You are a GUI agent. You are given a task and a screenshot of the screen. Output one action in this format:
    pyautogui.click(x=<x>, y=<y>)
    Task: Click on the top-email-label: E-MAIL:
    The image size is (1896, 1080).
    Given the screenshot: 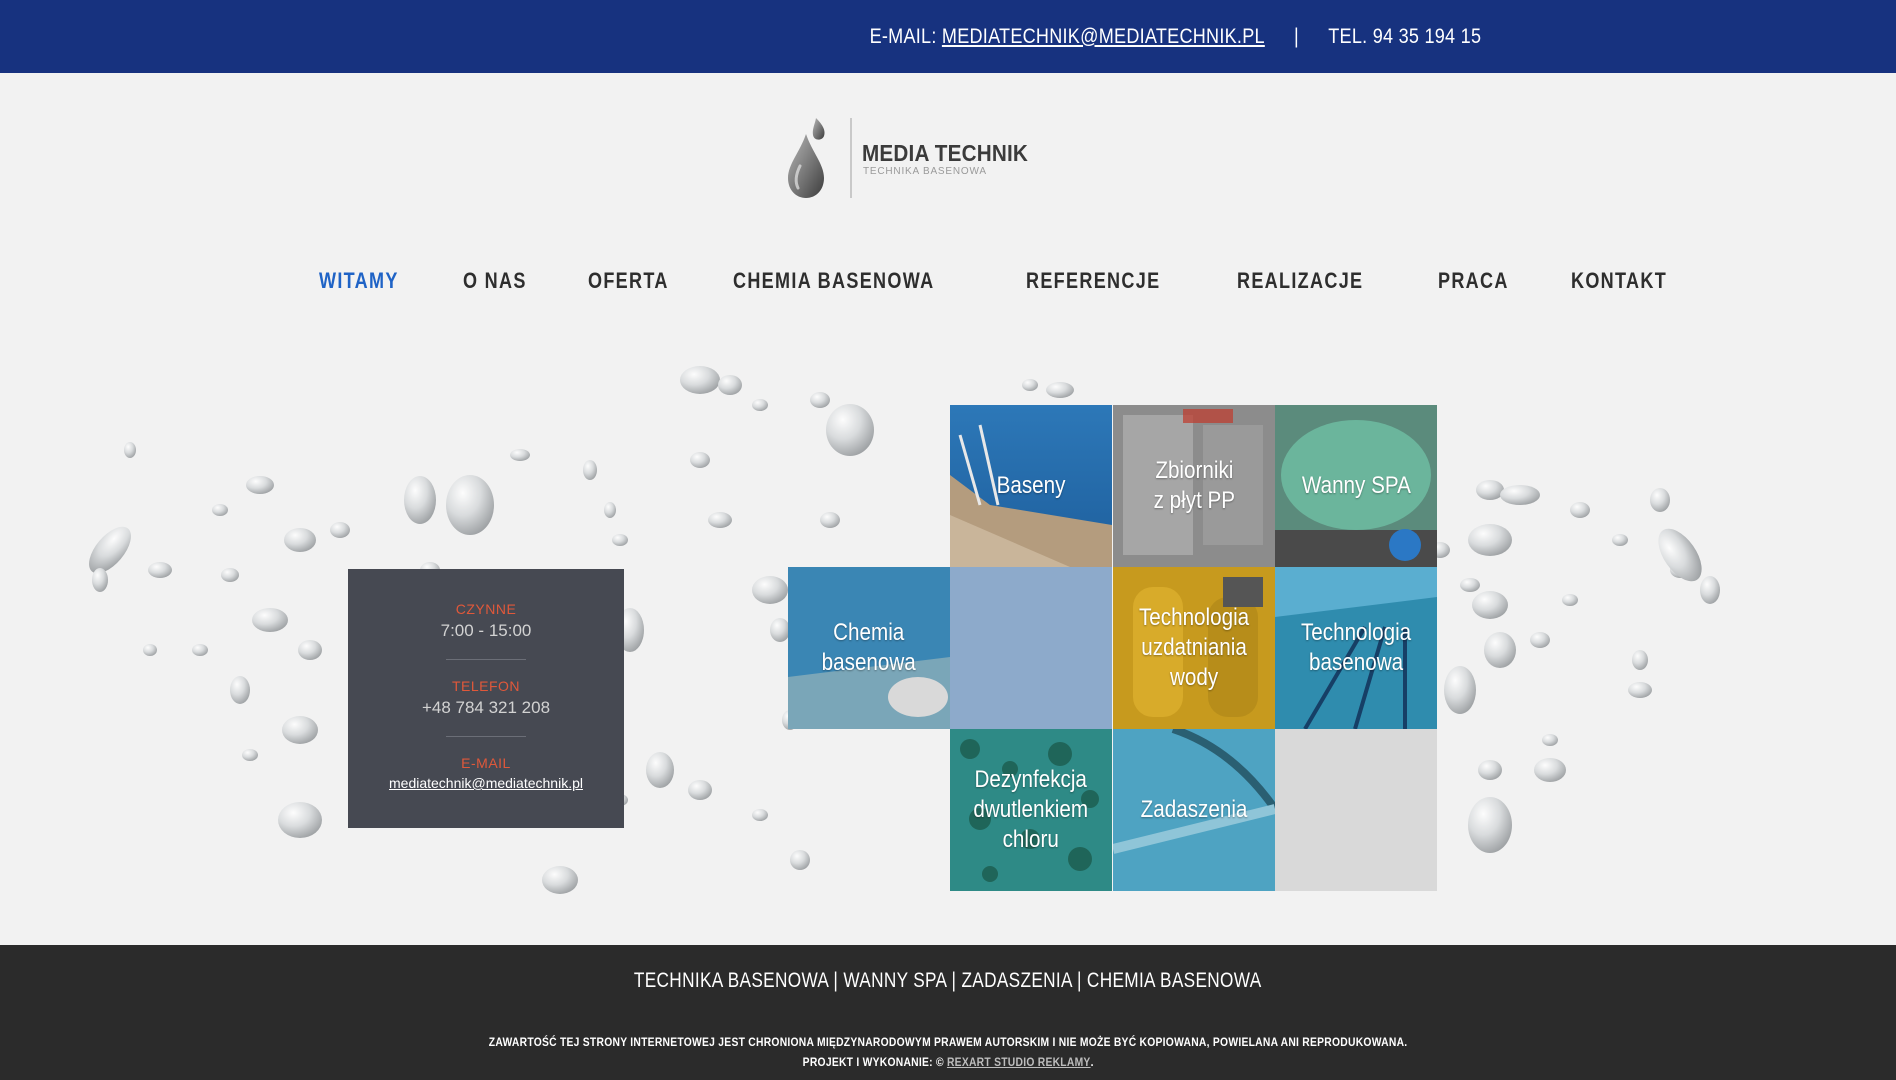 What is the action you would take?
    pyautogui.click(x=903, y=36)
    